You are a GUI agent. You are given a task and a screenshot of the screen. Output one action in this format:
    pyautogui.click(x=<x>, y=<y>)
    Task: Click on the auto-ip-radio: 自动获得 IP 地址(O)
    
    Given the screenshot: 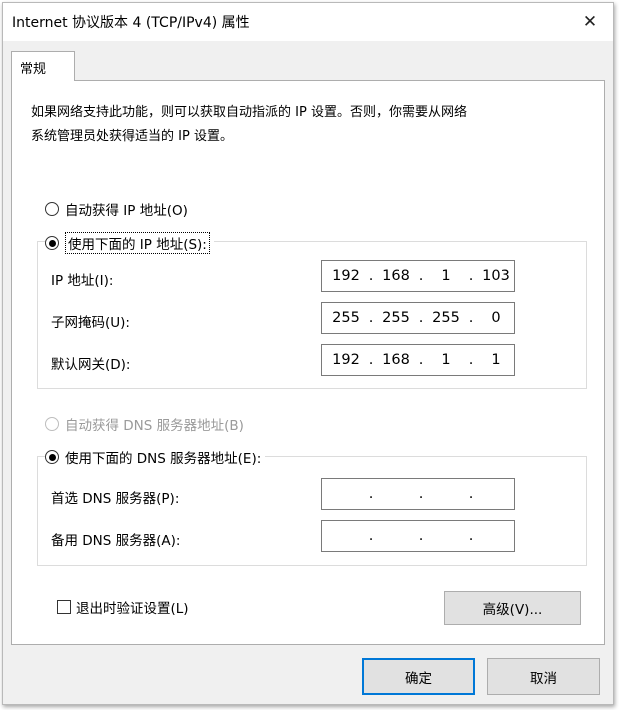 What is the action you would take?
    pyautogui.click(x=116, y=209)
    